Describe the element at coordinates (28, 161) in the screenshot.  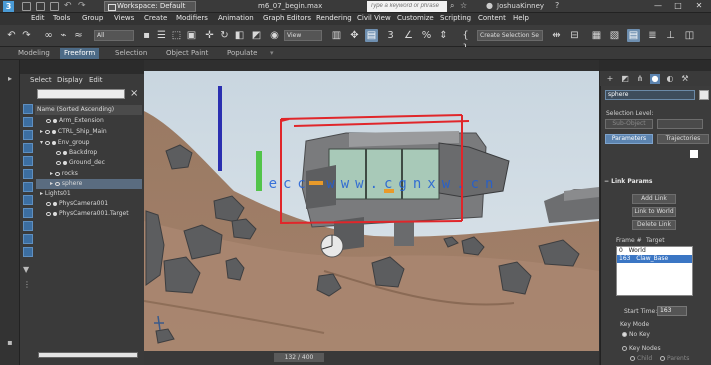
I see `display-lights-icon` at that location.